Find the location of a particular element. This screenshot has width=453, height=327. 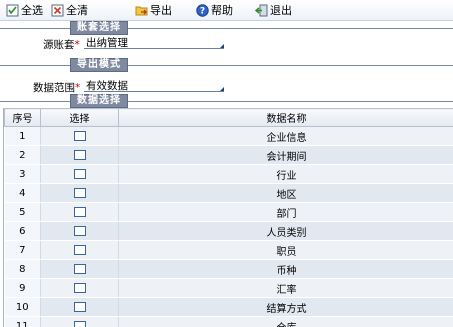

help-icon: ? is located at coordinates (202, 10).